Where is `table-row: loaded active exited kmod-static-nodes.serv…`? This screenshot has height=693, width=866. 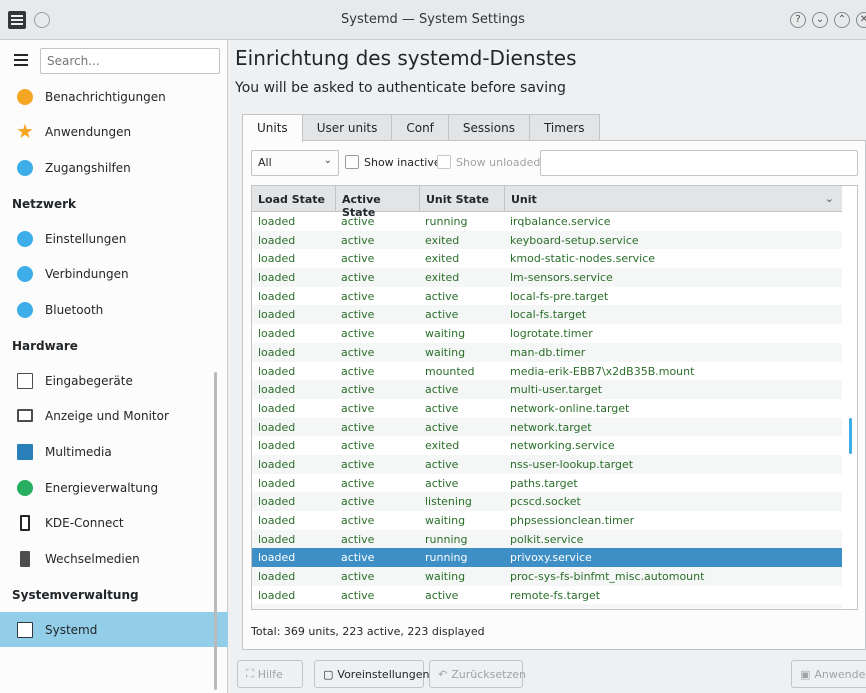 table-row: loaded active exited kmod-static-nodes.serv… is located at coordinates (547, 258).